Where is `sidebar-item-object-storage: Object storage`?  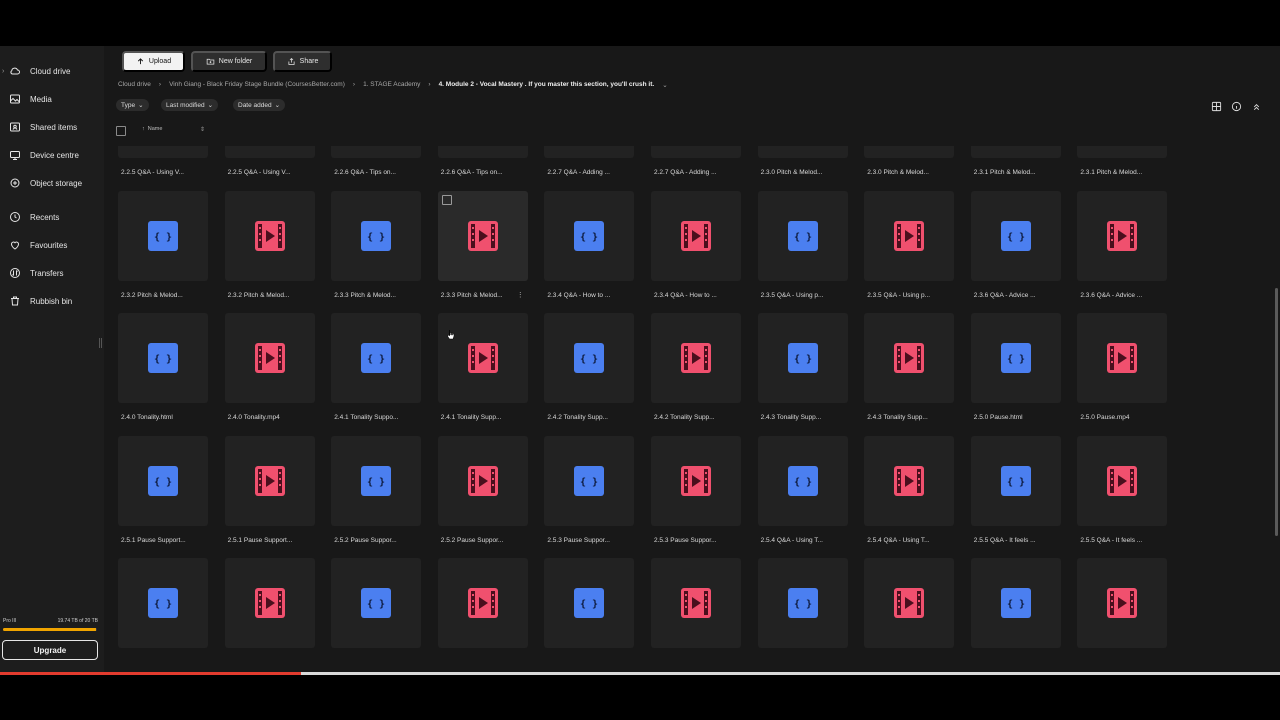 sidebar-item-object-storage: Object storage is located at coordinates (52, 183).